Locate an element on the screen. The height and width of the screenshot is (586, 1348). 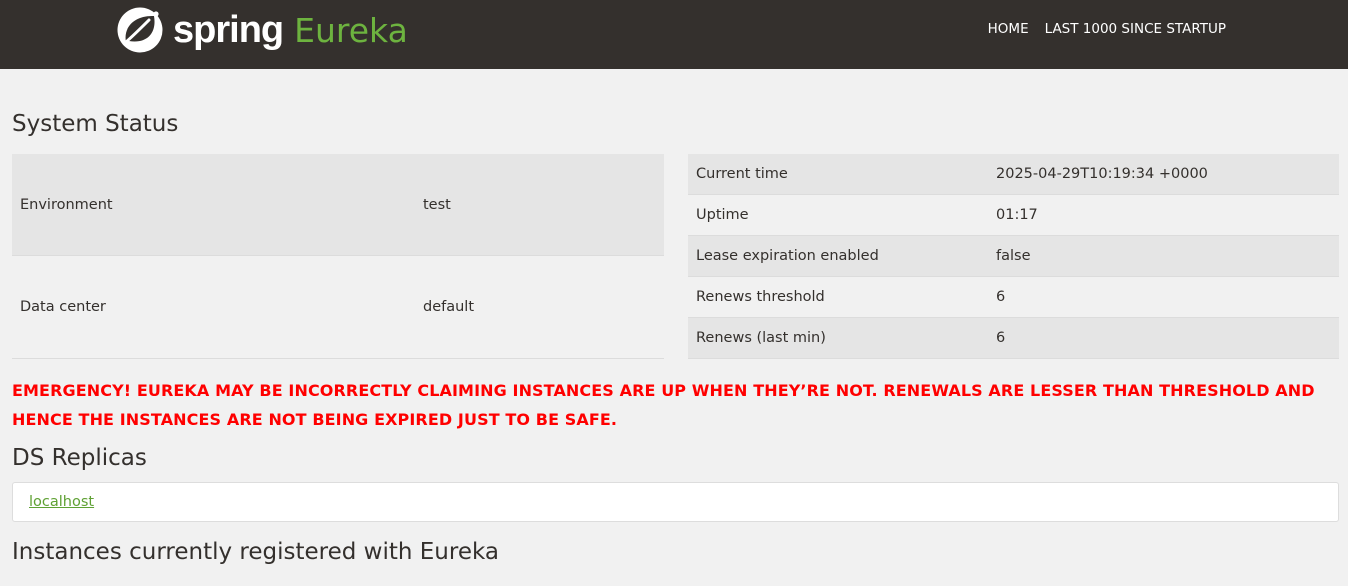
status-value: false is located at coordinates (1163, 256).